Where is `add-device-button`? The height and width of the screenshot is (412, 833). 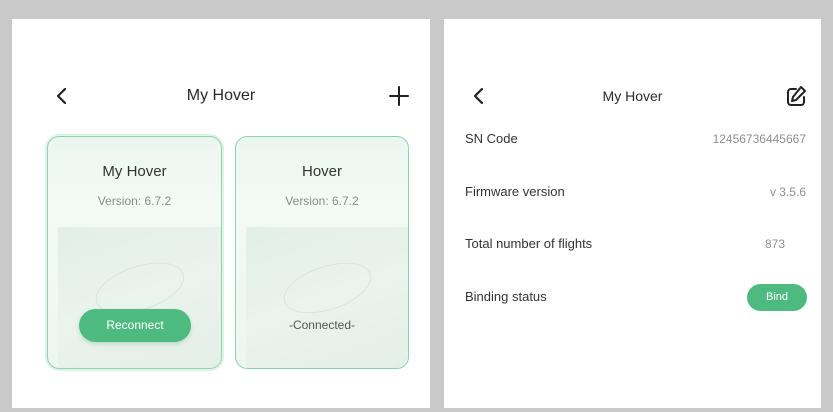
add-device-button is located at coordinates (399, 96).